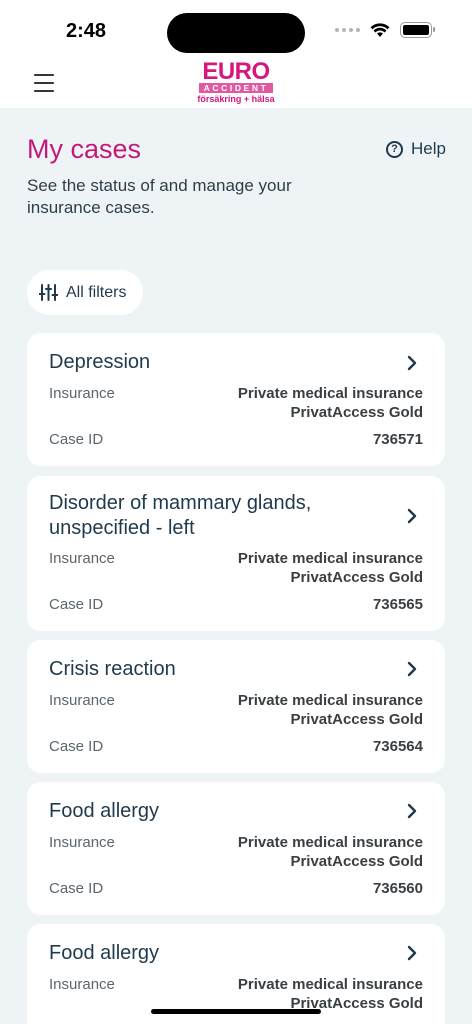  What do you see at coordinates (100, 362) in the screenshot?
I see `case-title: Depression` at bounding box center [100, 362].